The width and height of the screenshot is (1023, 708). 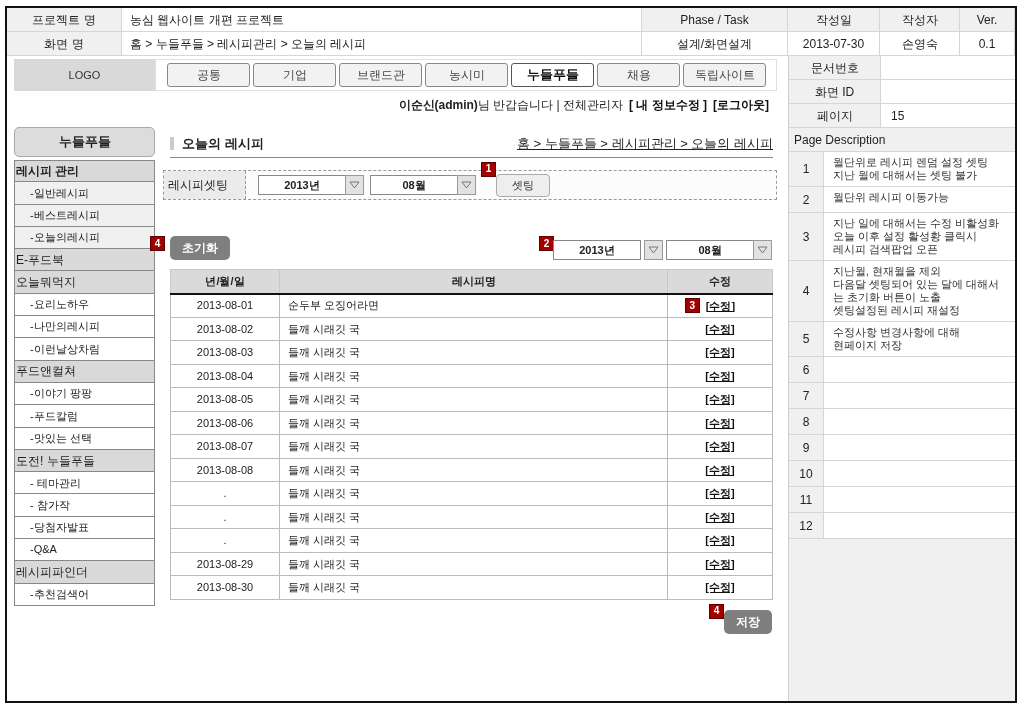 What do you see at coordinates (806, 339) in the screenshot?
I see `row-number: 5` at bounding box center [806, 339].